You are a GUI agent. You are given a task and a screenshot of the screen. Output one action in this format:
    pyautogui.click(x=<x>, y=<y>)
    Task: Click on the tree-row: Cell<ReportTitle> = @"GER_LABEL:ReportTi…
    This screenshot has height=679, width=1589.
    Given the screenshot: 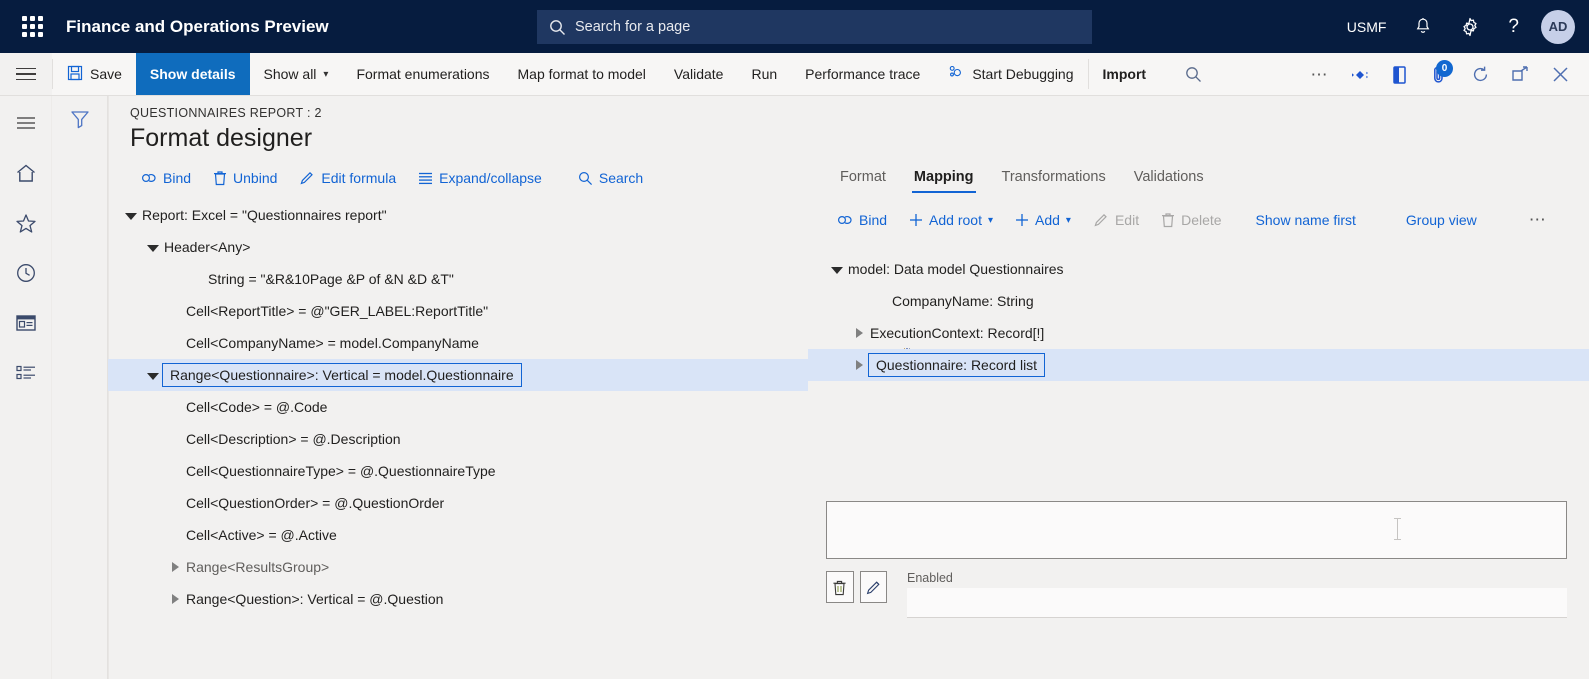 What is the action you would take?
    pyautogui.click(x=458, y=311)
    